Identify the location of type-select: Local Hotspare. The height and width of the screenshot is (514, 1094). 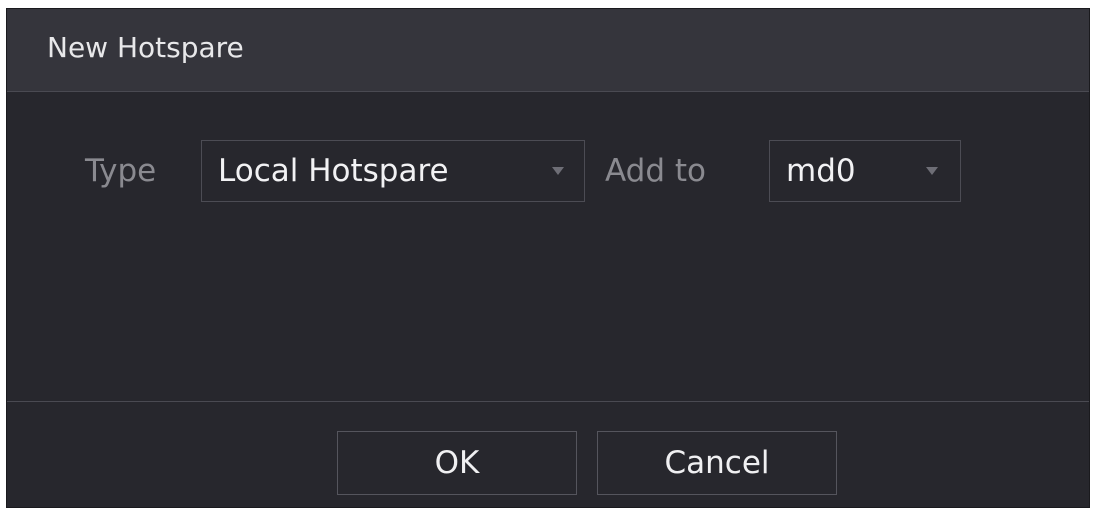
(393, 171).